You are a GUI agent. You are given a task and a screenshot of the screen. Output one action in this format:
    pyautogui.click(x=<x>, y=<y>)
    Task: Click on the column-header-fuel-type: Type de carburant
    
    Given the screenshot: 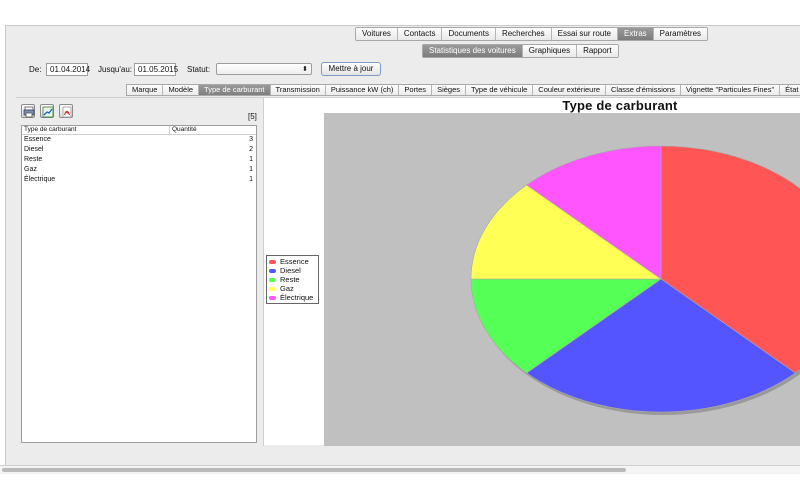 What is the action you would take?
    pyautogui.click(x=96, y=130)
    